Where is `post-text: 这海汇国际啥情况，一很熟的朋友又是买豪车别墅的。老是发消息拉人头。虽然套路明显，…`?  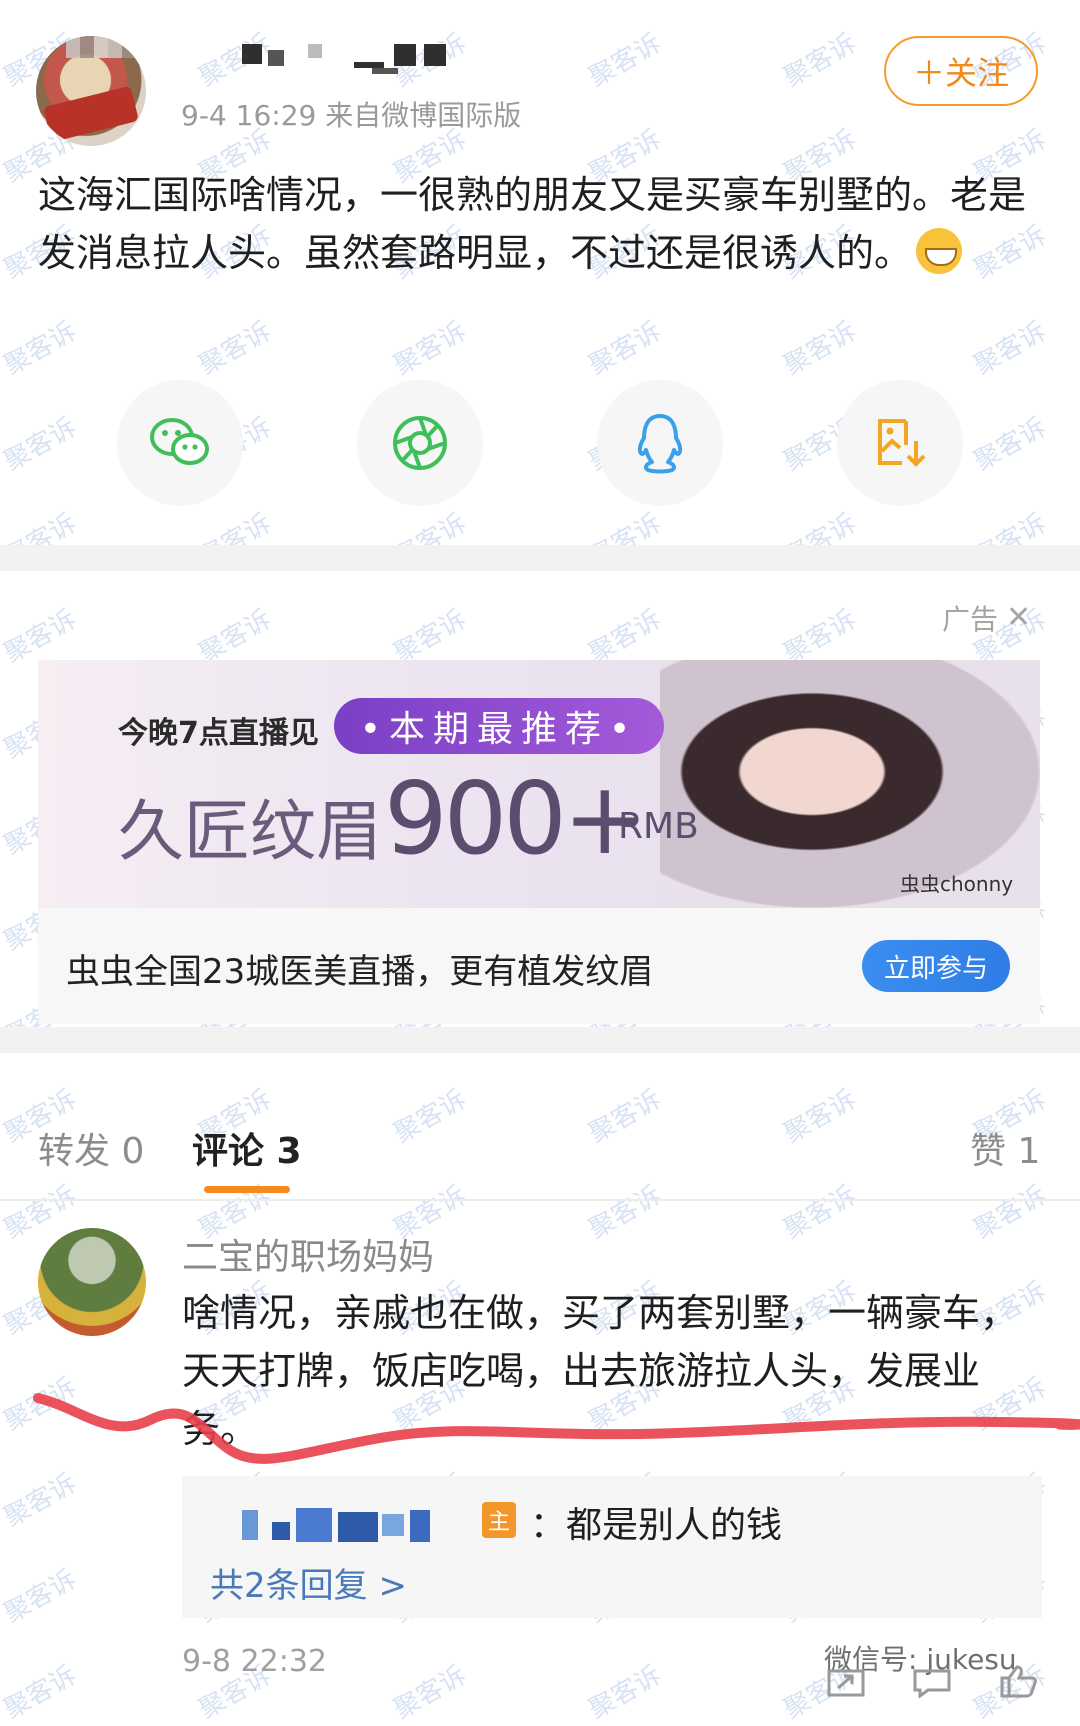 post-text: 这海汇国际啥情况，一很熟的朋友又是买豪车别墅的。老是发消息拉人头。虽然套路明显，… is located at coordinates (533, 224).